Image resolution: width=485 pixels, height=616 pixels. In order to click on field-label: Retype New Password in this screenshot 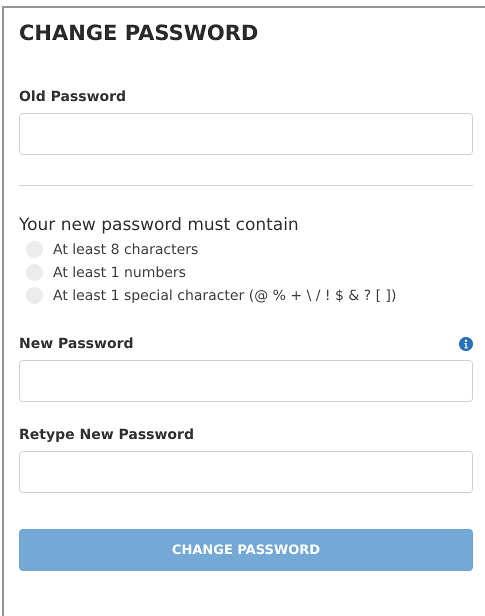, I will do `click(106, 435)`.